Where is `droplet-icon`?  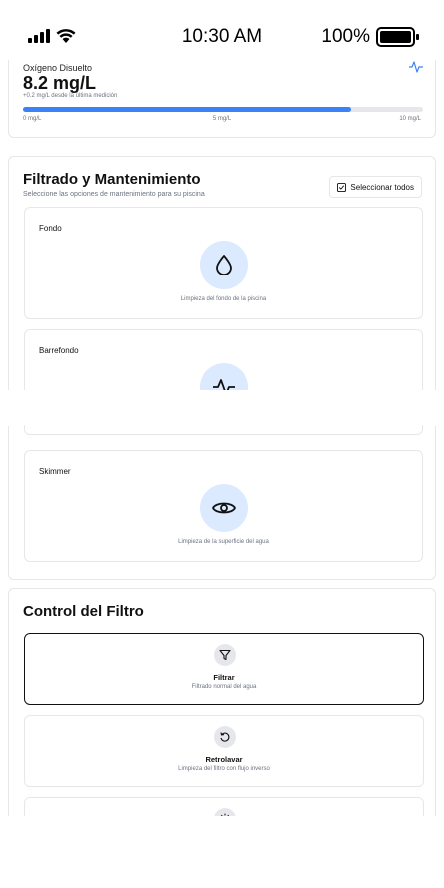
droplet-icon is located at coordinates (224, 265).